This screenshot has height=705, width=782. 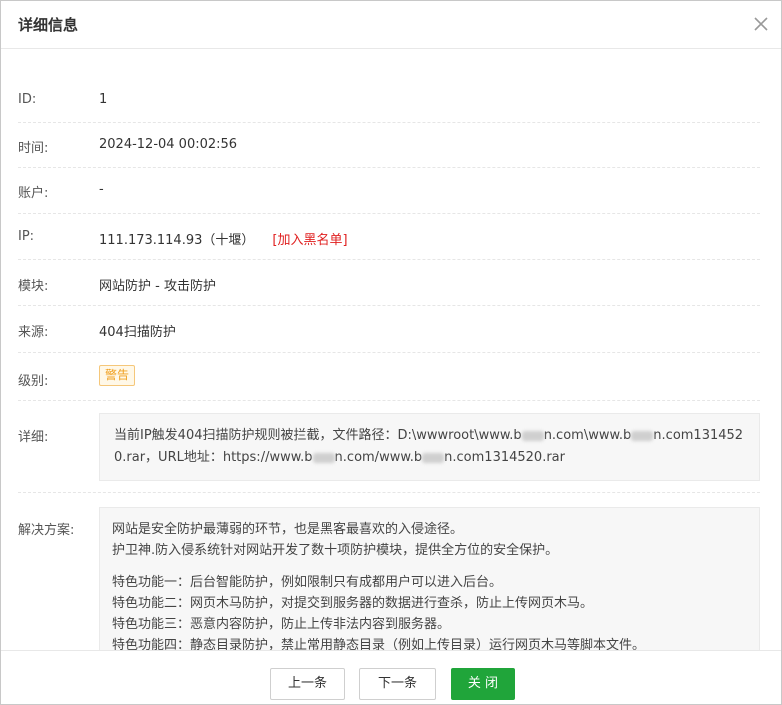 What do you see at coordinates (33, 332) in the screenshot?
I see `field-label: 来源:` at bounding box center [33, 332].